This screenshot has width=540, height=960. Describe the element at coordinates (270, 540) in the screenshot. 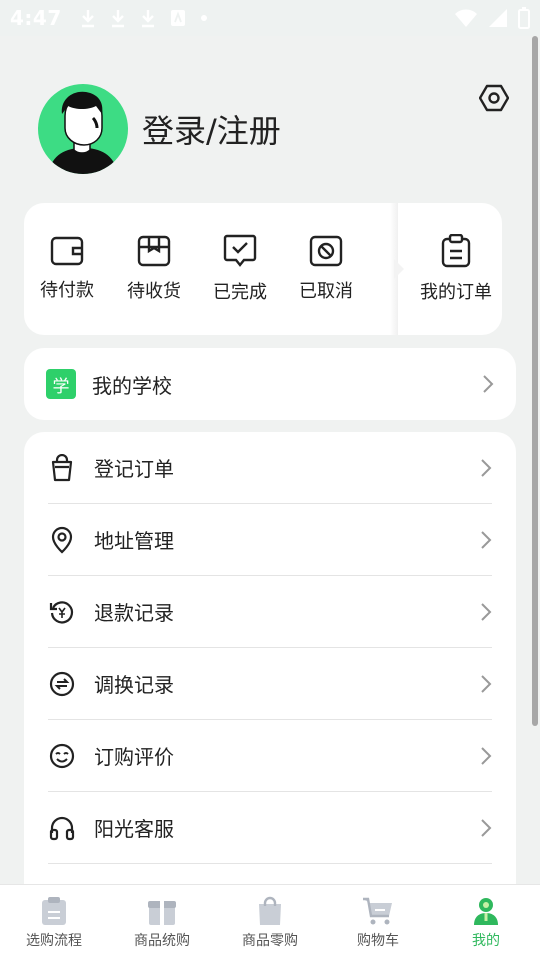

I see `menu-item-address: 地址管理` at that location.